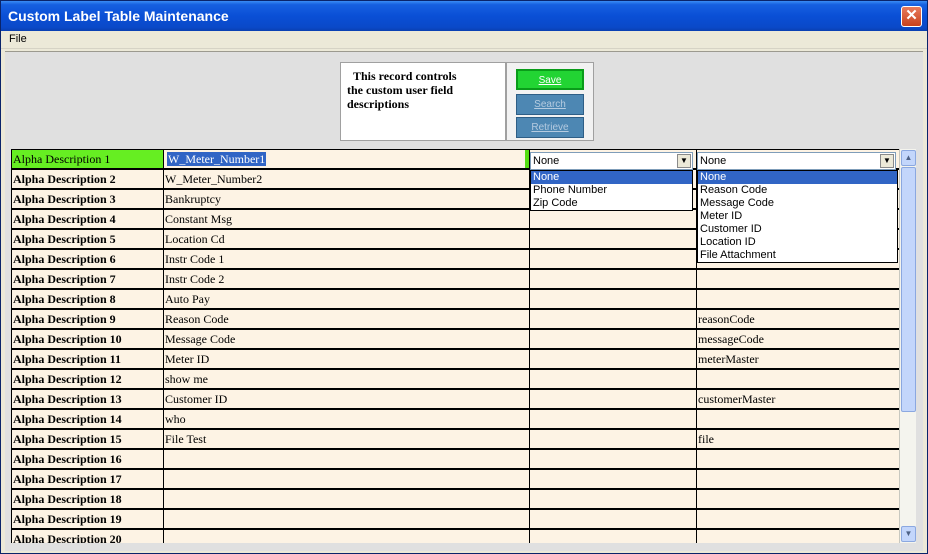 Image resolution: width=928 pixels, height=554 pixels. Describe the element at coordinates (87, 319) in the screenshot. I see `row-label: Alpha Description 9` at that location.